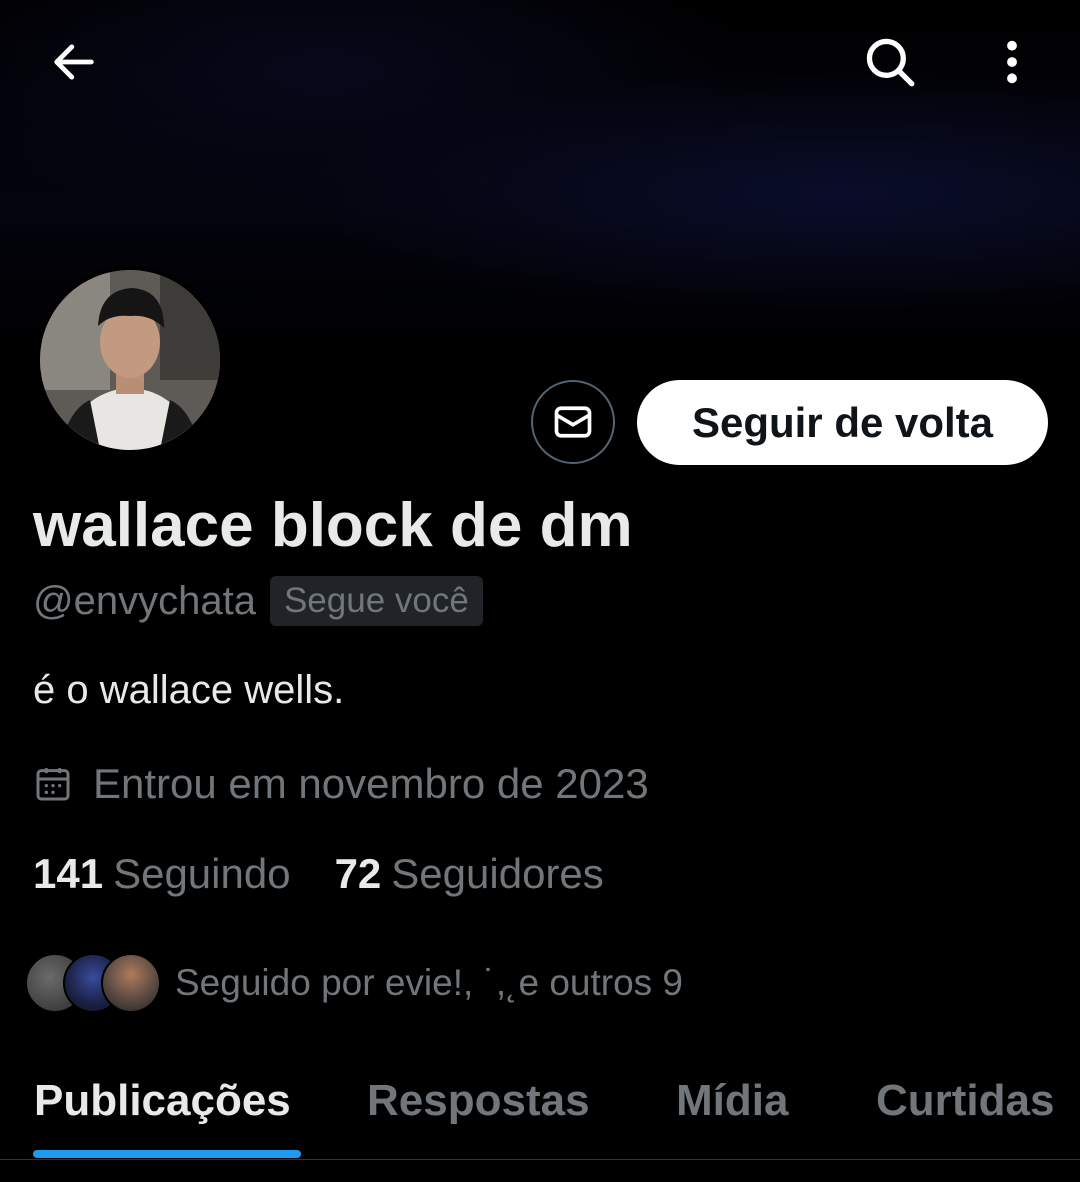 The image size is (1080, 1182). I want to click on mail-icon, so click(573, 422).